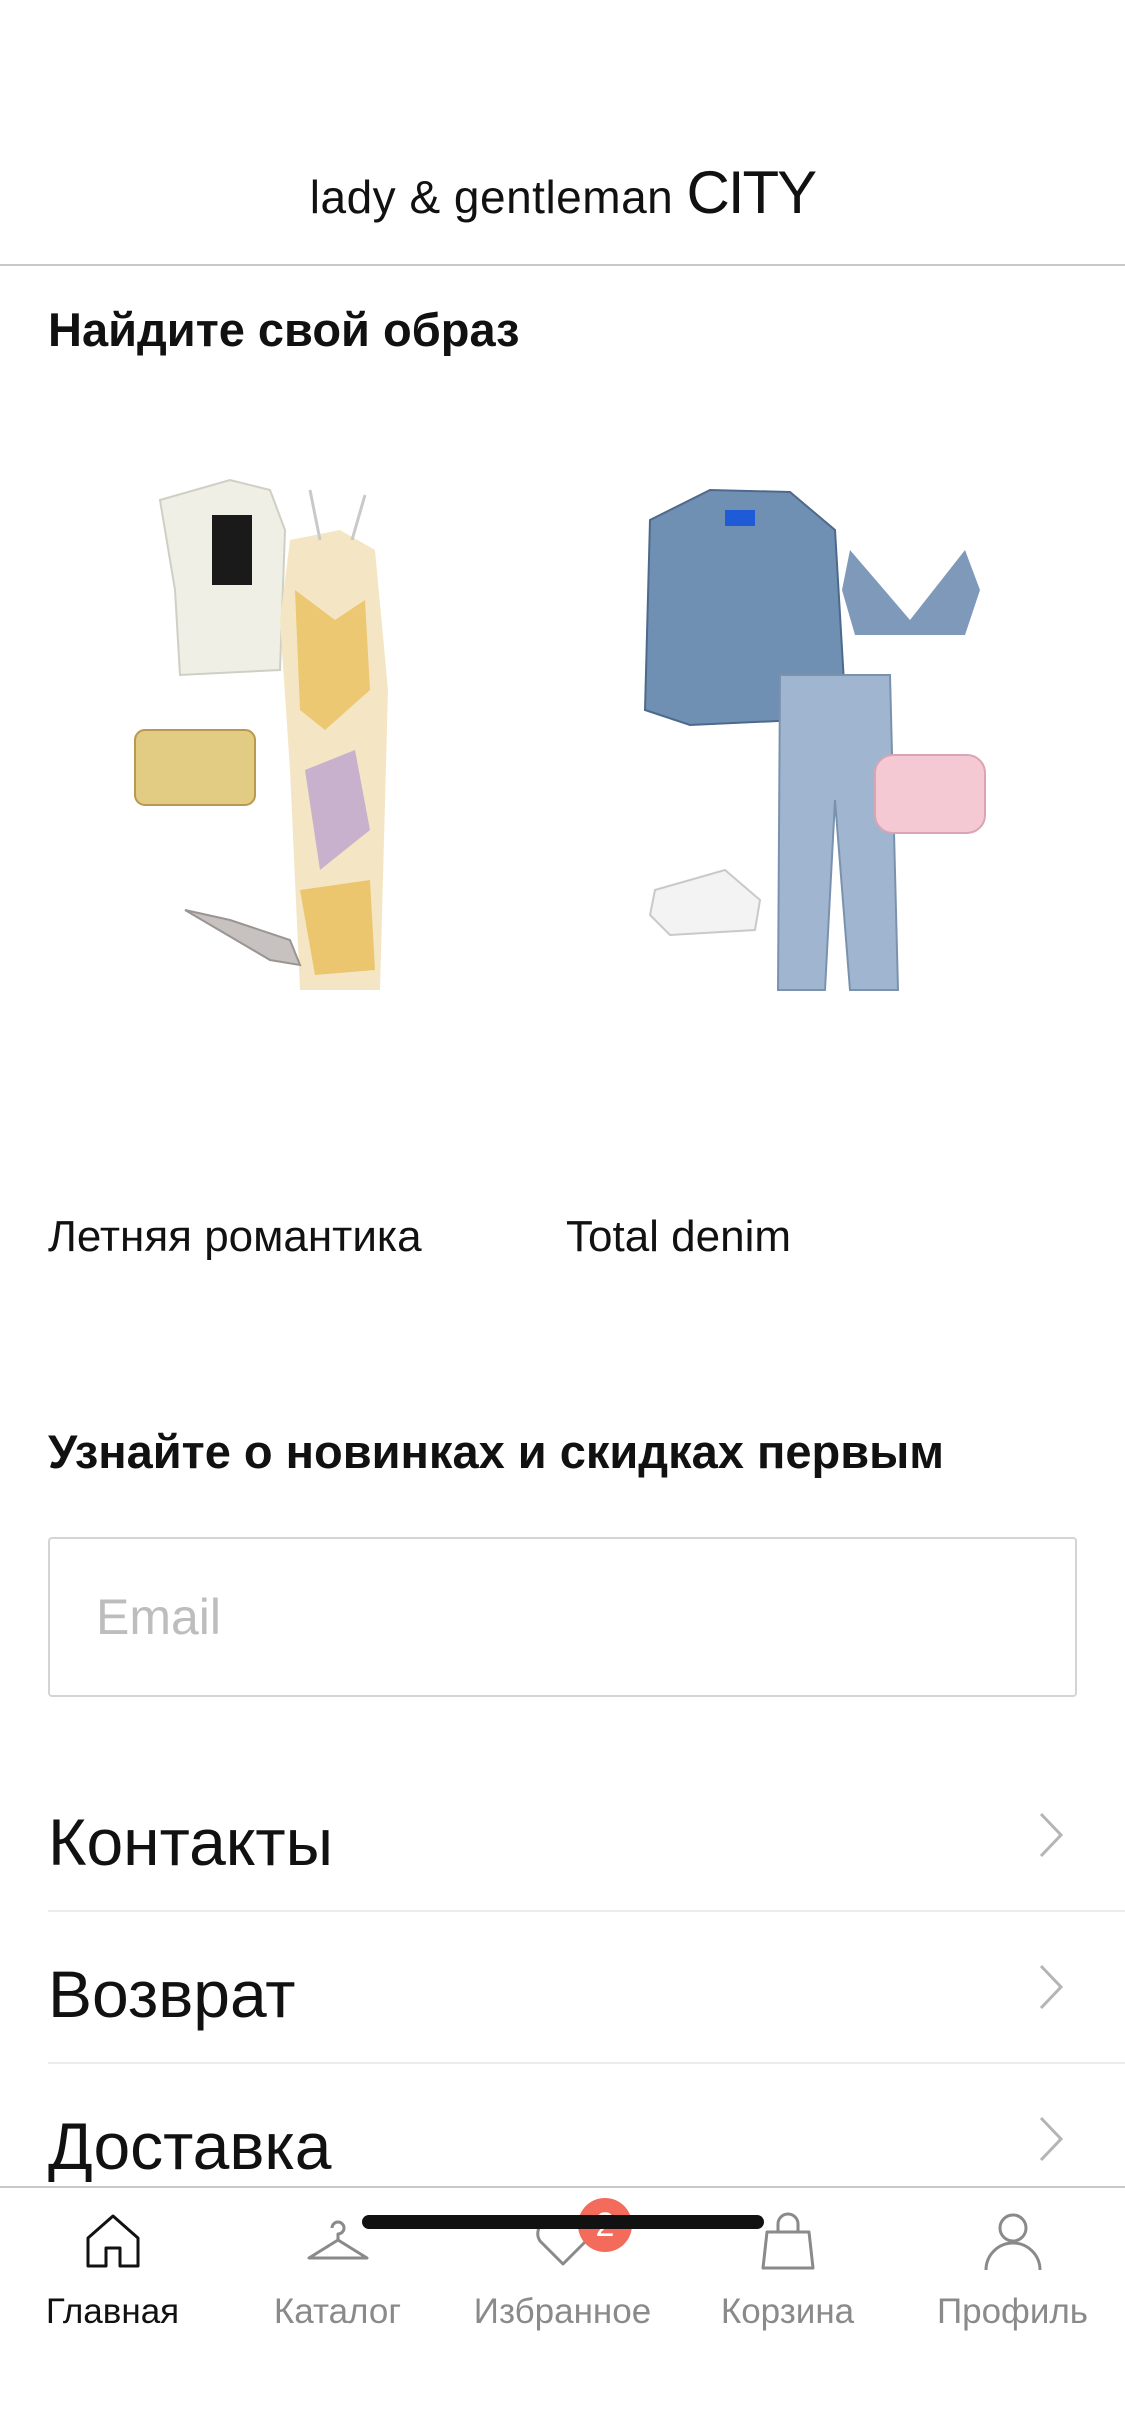 This screenshot has height=2436, width=1125. Describe the element at coordinates (563, 2222) in the screenshot. I see `home-indicator` at that location.